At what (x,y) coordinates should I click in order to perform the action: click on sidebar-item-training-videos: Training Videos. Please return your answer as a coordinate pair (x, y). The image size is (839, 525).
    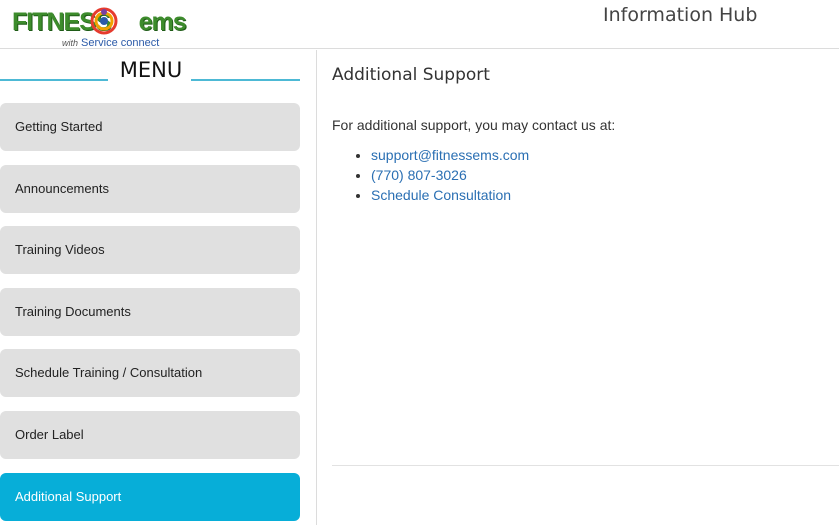
    Looking at the image, I should click on (150, 250).